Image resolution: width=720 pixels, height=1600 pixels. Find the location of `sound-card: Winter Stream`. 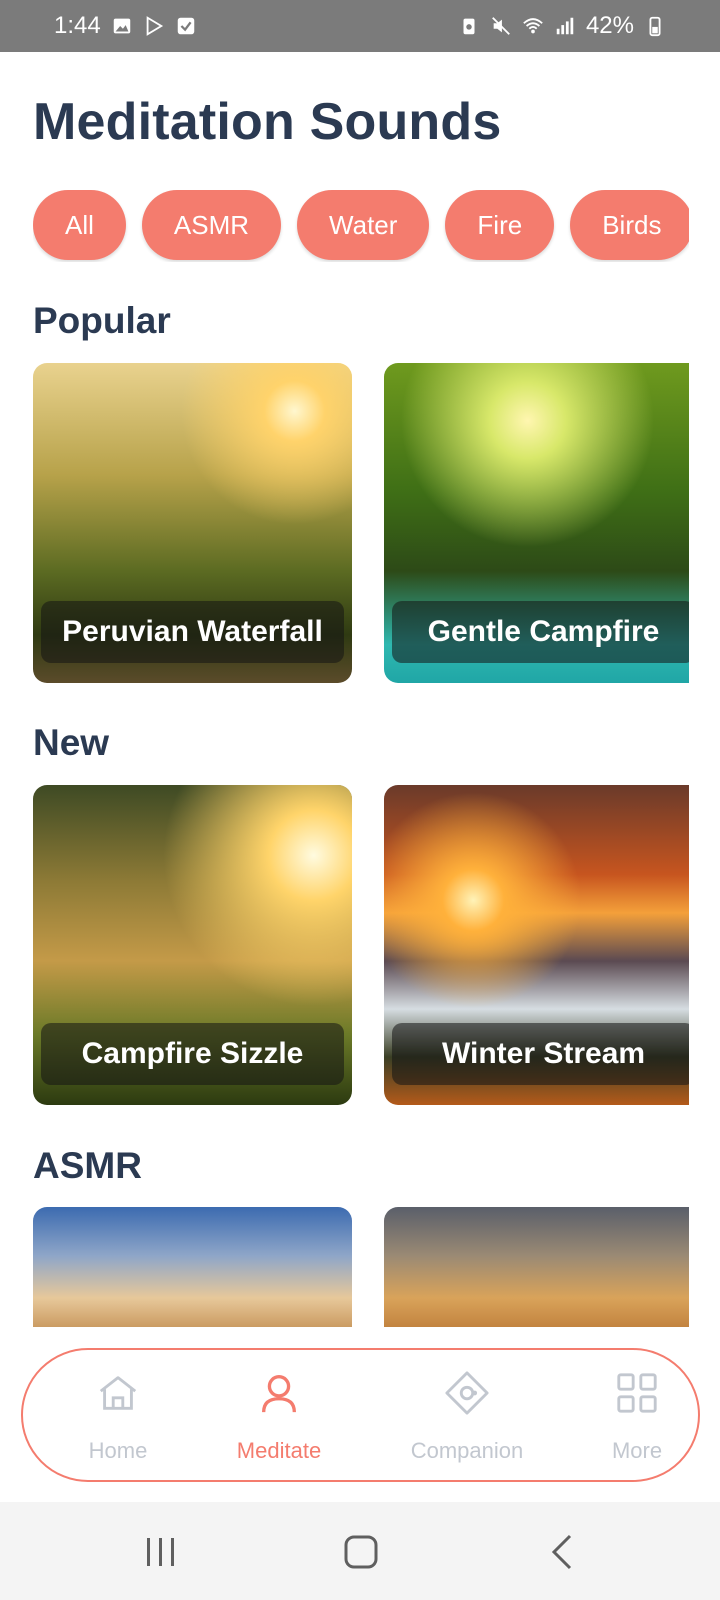

sound-card: Winter Stream is located at coordinates (536, 945).